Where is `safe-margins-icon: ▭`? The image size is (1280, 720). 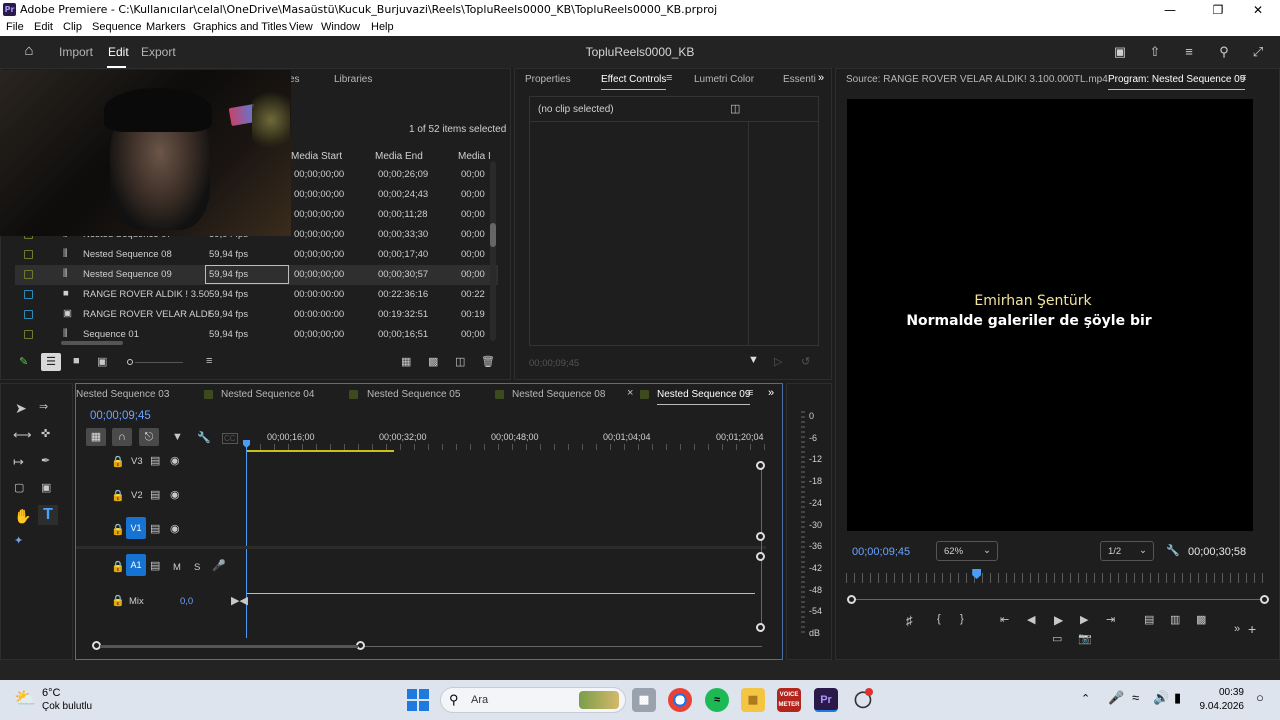 safe-margins-icon: ▭ is located at coordinates (1057, 638).